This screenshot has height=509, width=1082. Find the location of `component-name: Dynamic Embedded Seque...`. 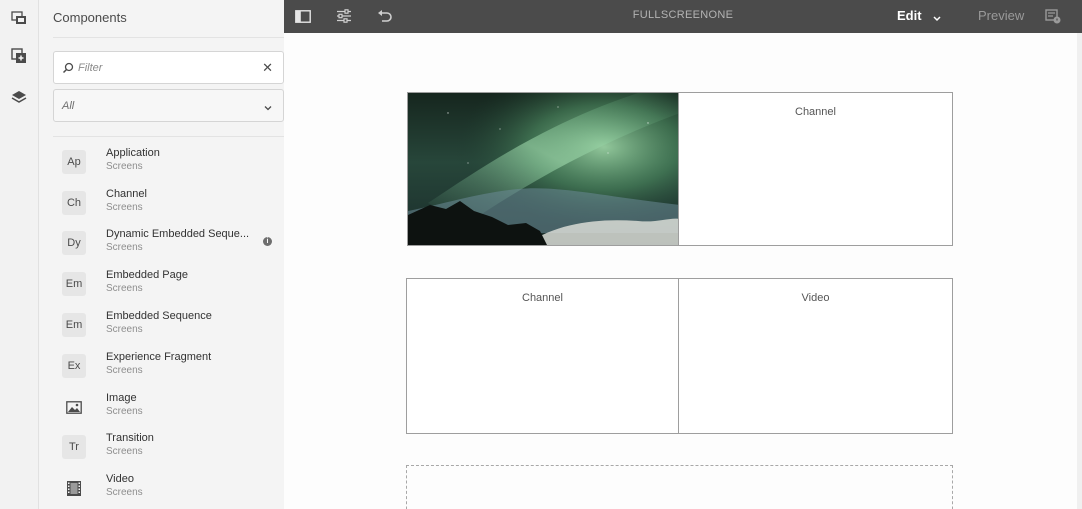

component-name: Dynamic Embedded Seque... is located at coordinates (178, 234).